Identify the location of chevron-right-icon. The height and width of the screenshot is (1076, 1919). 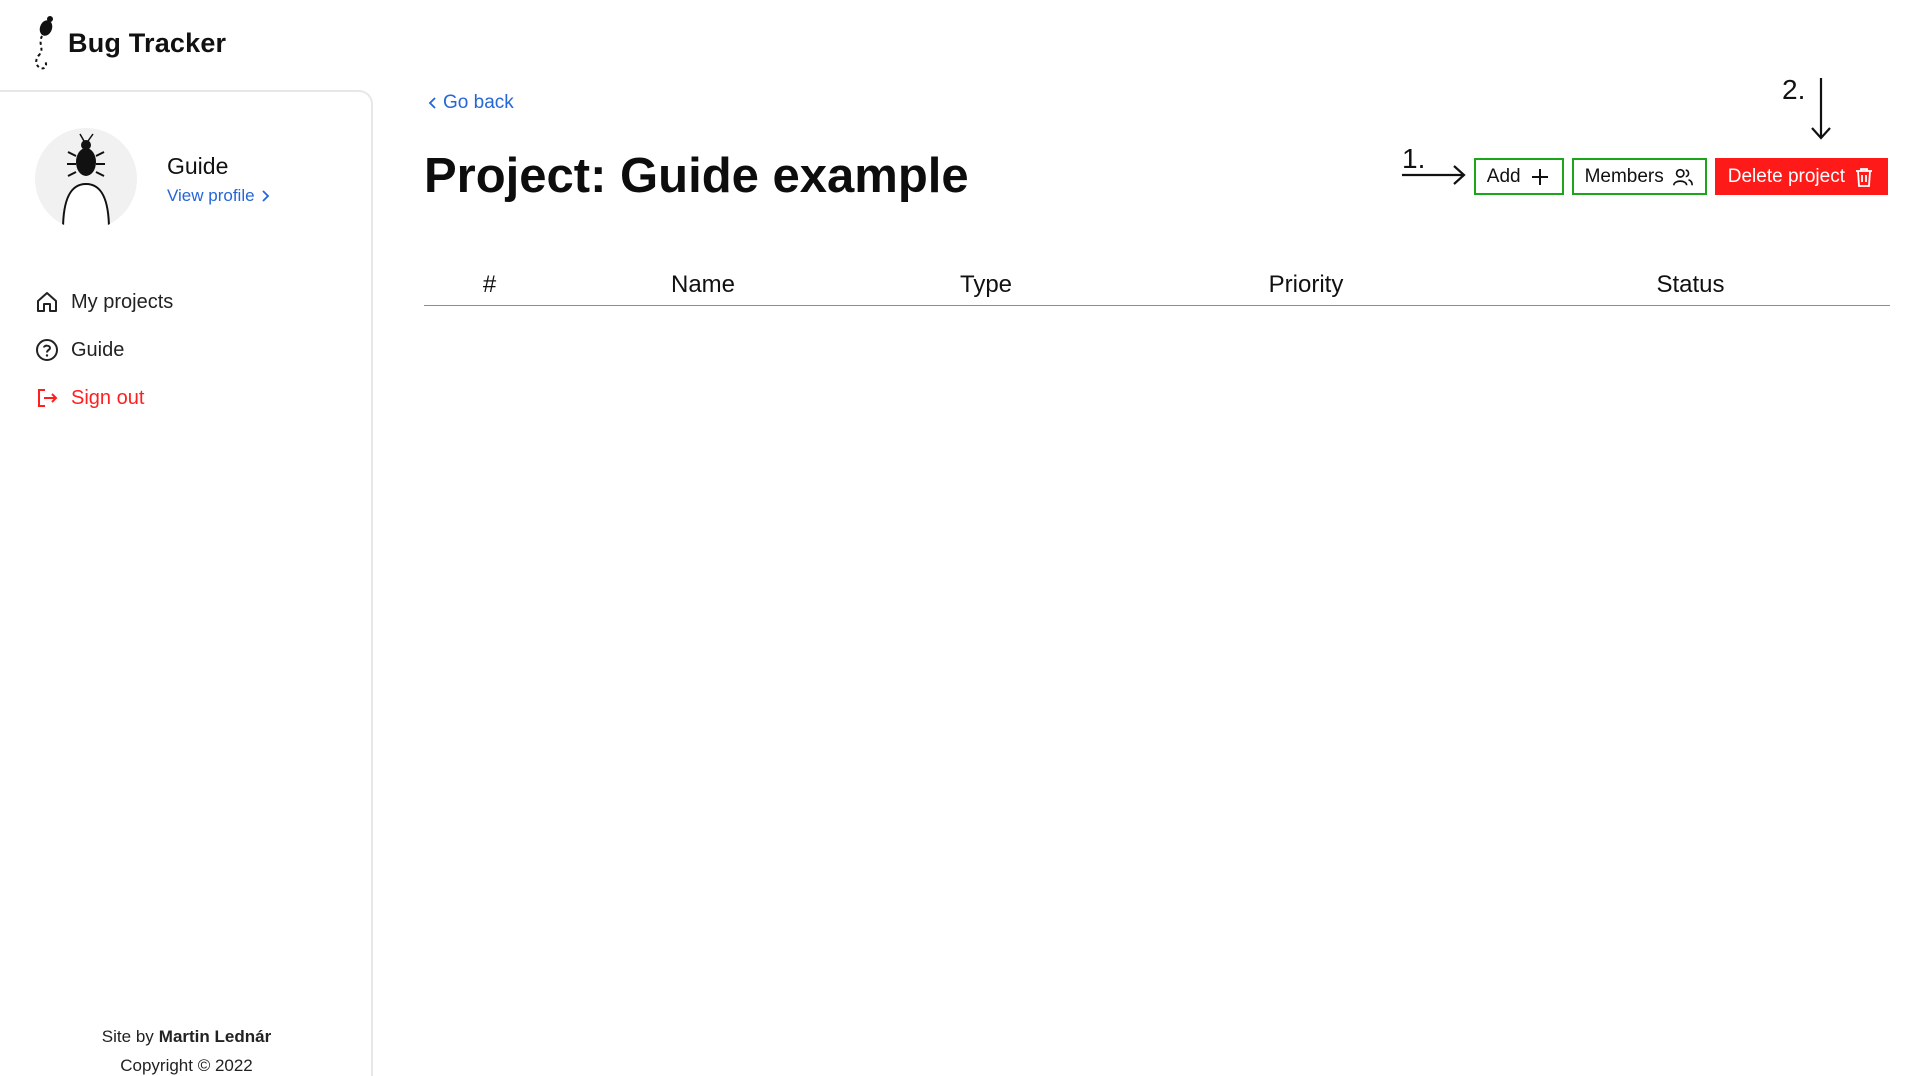
(265, 195).